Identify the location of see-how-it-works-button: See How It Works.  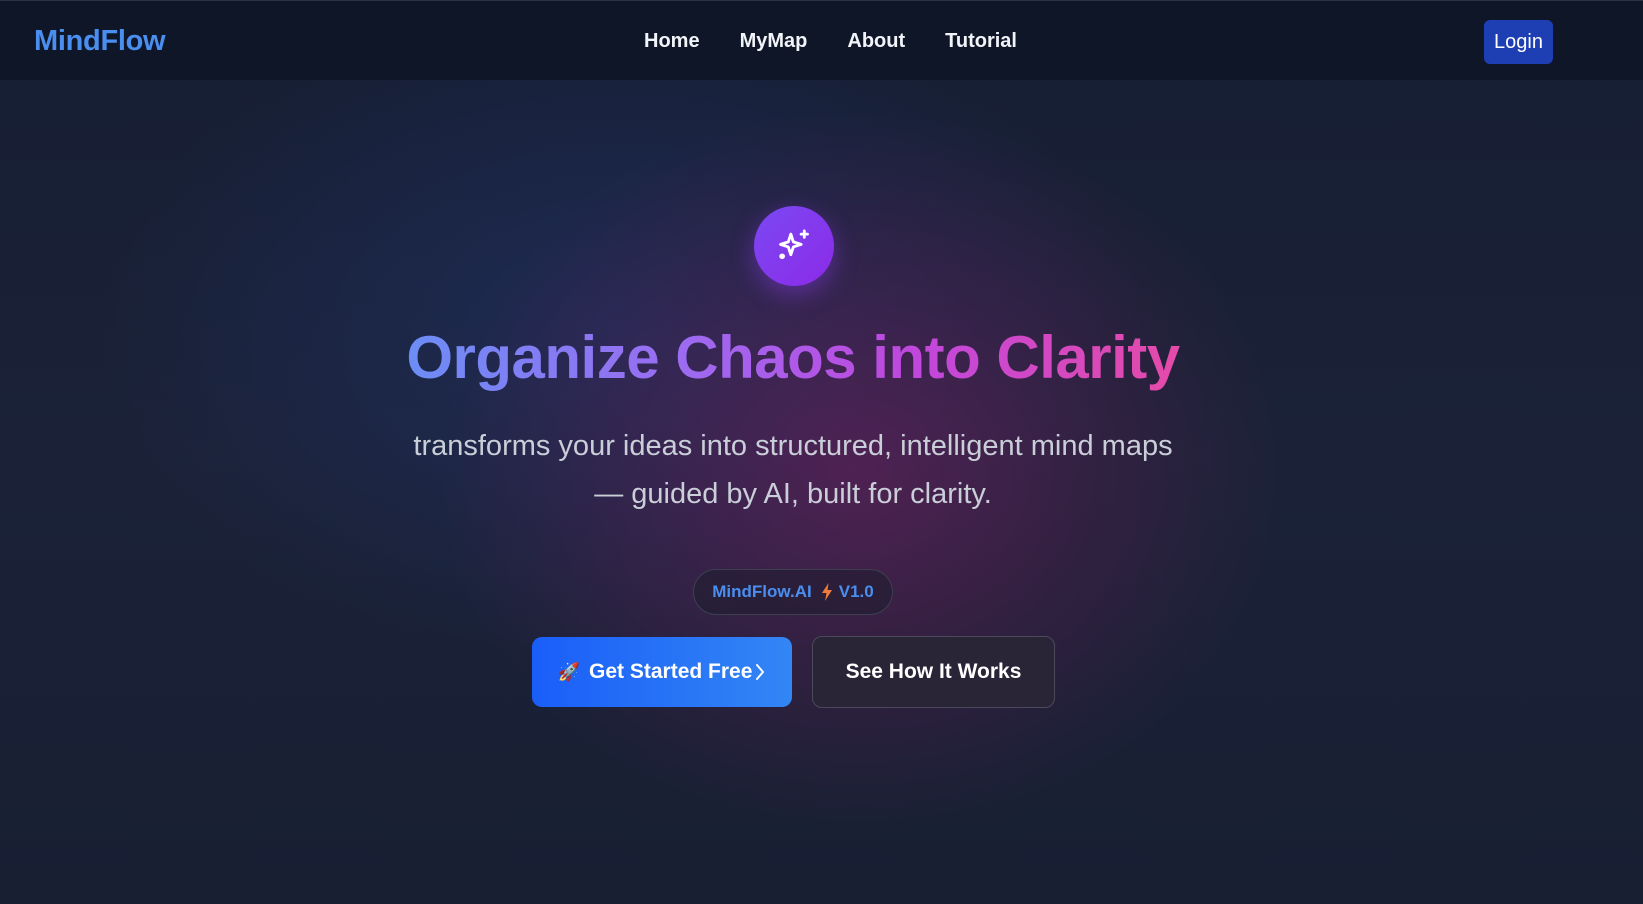
(933, 672).